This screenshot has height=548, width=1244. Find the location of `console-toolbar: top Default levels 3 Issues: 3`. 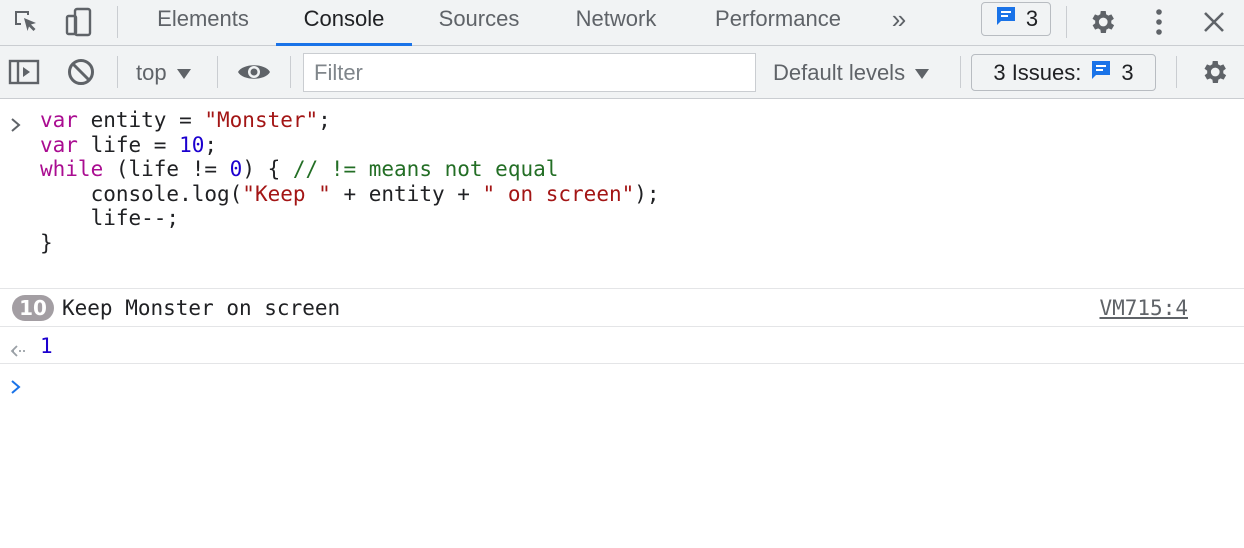

console-toolbar: top Default levels 3 Issues: 3 is located at coordinates (622, 72).